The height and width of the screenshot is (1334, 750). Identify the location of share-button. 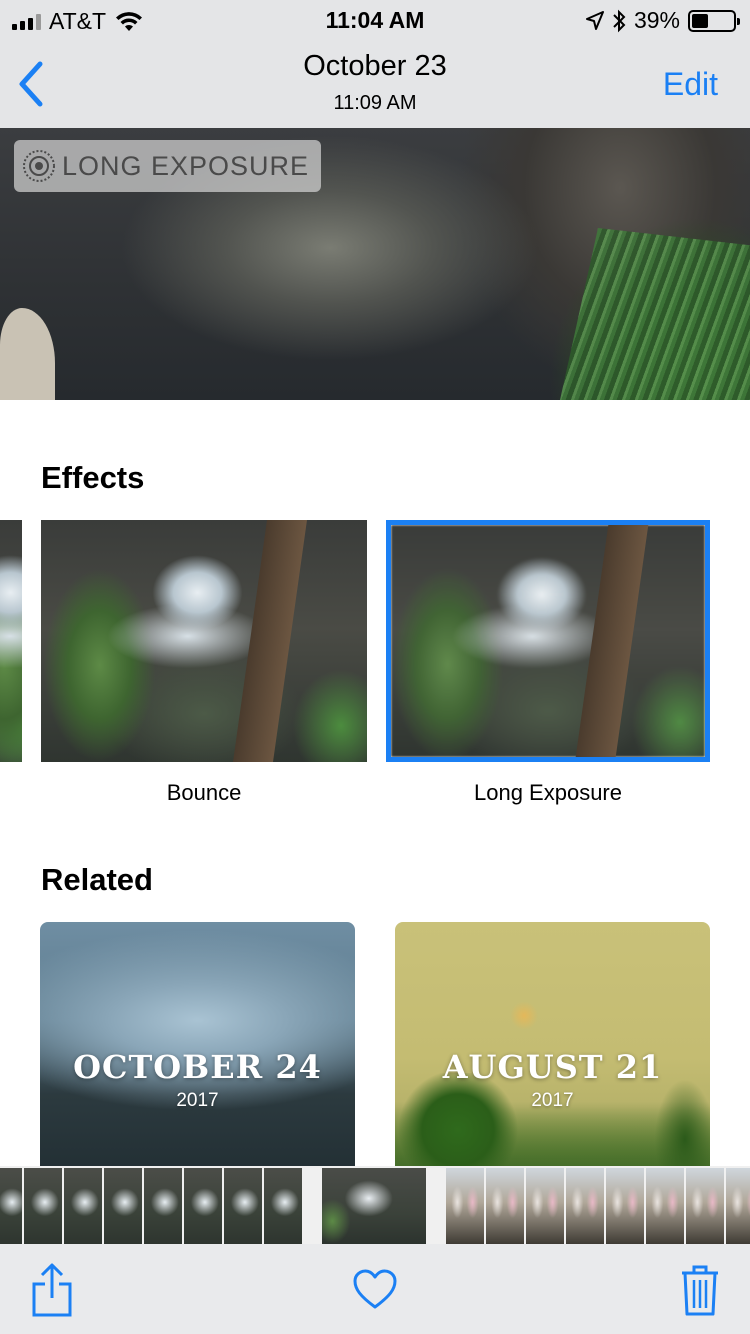
(52, 1292).